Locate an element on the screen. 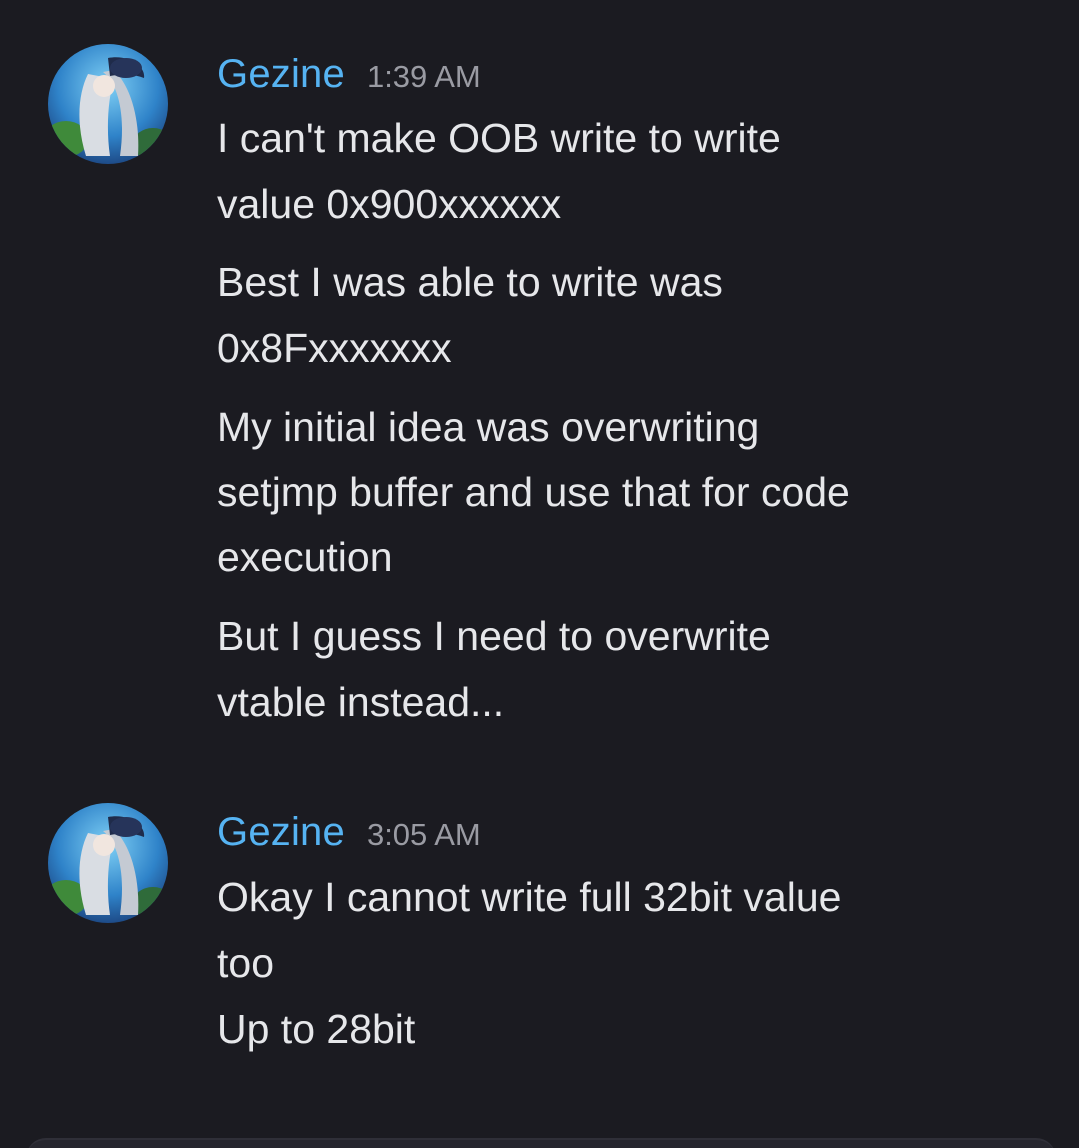 The height and width of the screenshot is (1148, 1079). message-line: My initial idea was overwriting is located at coordinates (488, 427).